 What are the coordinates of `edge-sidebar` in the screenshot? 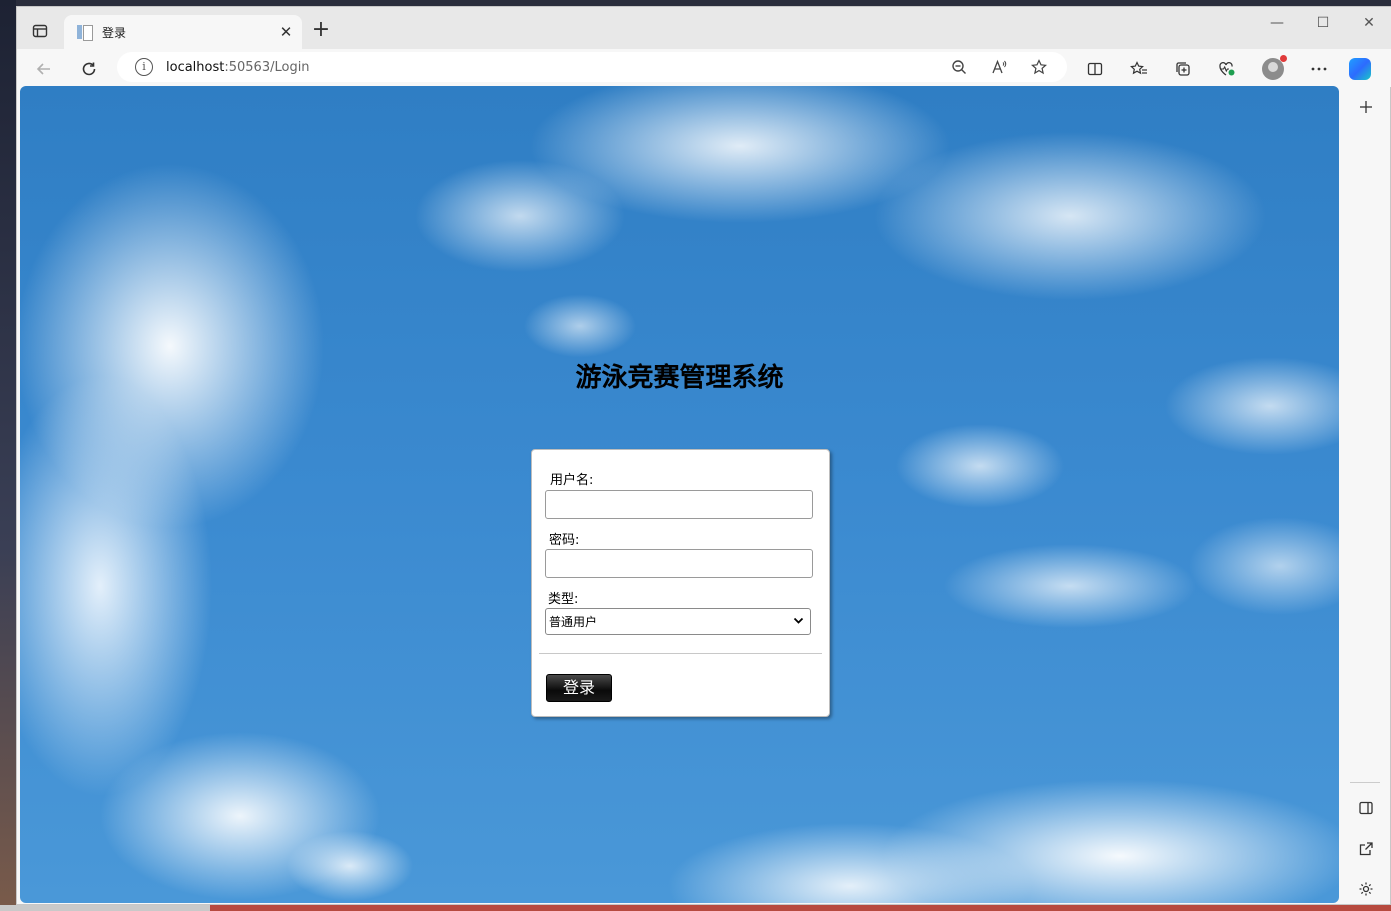 It's located at (1366, 495).